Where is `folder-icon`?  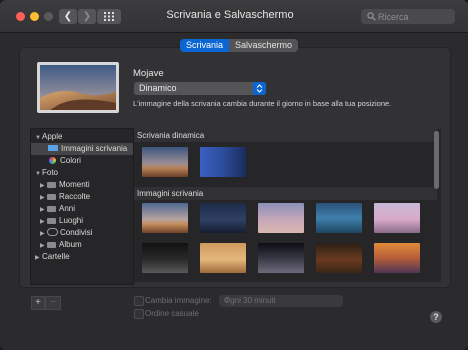 folder-icon is located at coordinates (53, 148).